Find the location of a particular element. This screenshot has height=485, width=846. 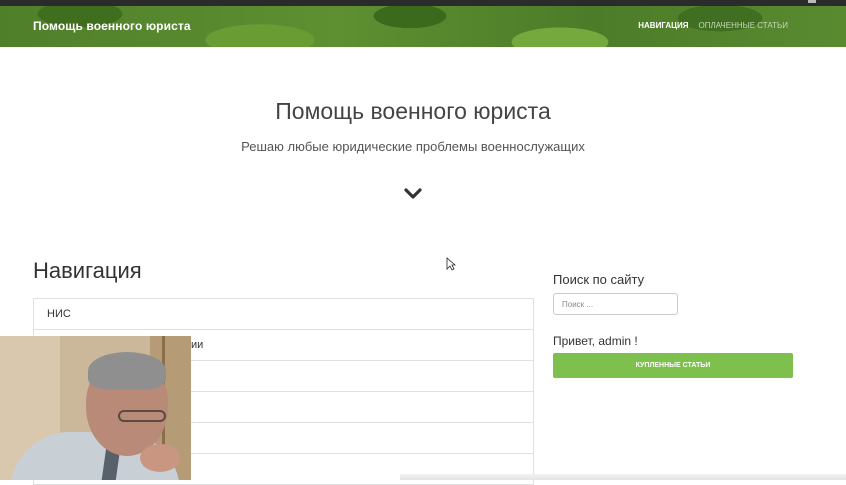

top-nav-links: НАВИГАЦИЯ ОПЛАЧЕННЫЕ СТАТЬИ is located at coordinates (713, 25).